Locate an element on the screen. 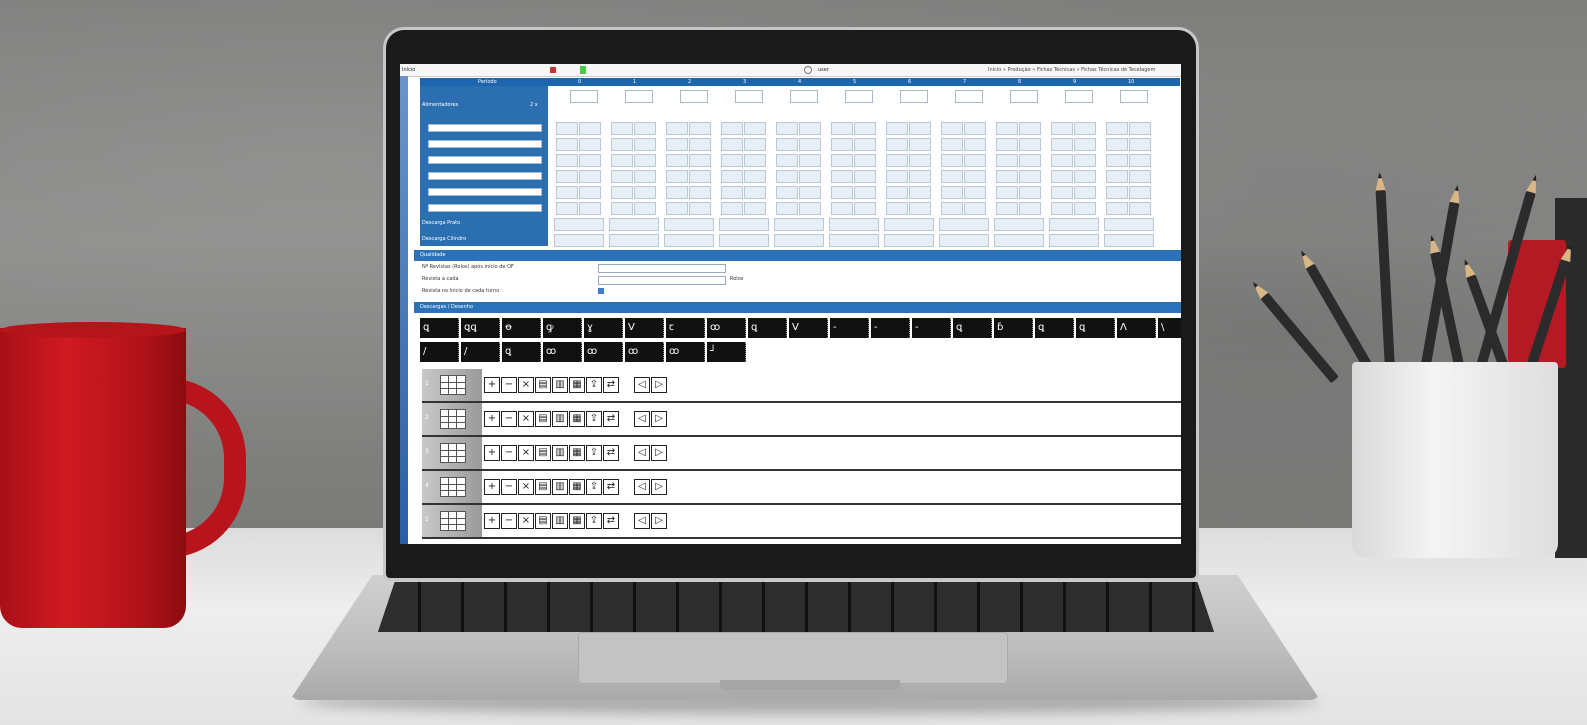 This screenshot has width=1587, height=725. user-name: user is located at coordinates (823, 70).